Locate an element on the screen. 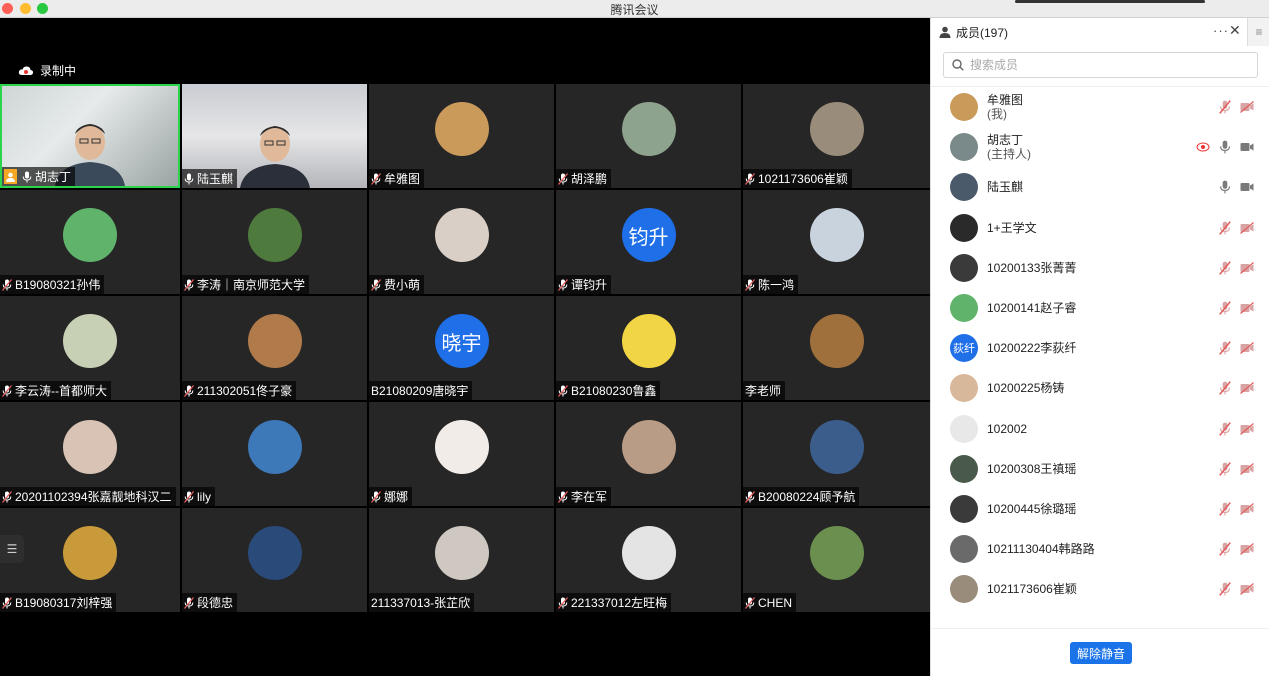 The width and height of the screenshot is (1269, 676). participant-tile: B19080317刘梓强 is located at coordinates (90, 560).